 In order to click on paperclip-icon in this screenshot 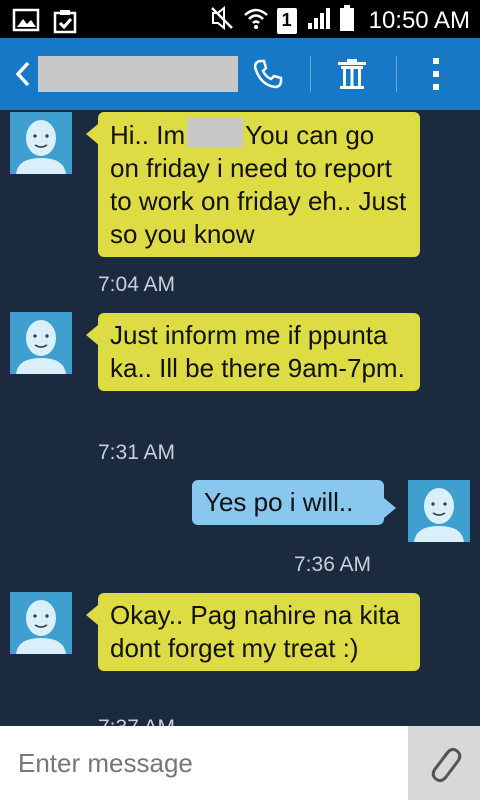, I will do `click(446, 765)`.